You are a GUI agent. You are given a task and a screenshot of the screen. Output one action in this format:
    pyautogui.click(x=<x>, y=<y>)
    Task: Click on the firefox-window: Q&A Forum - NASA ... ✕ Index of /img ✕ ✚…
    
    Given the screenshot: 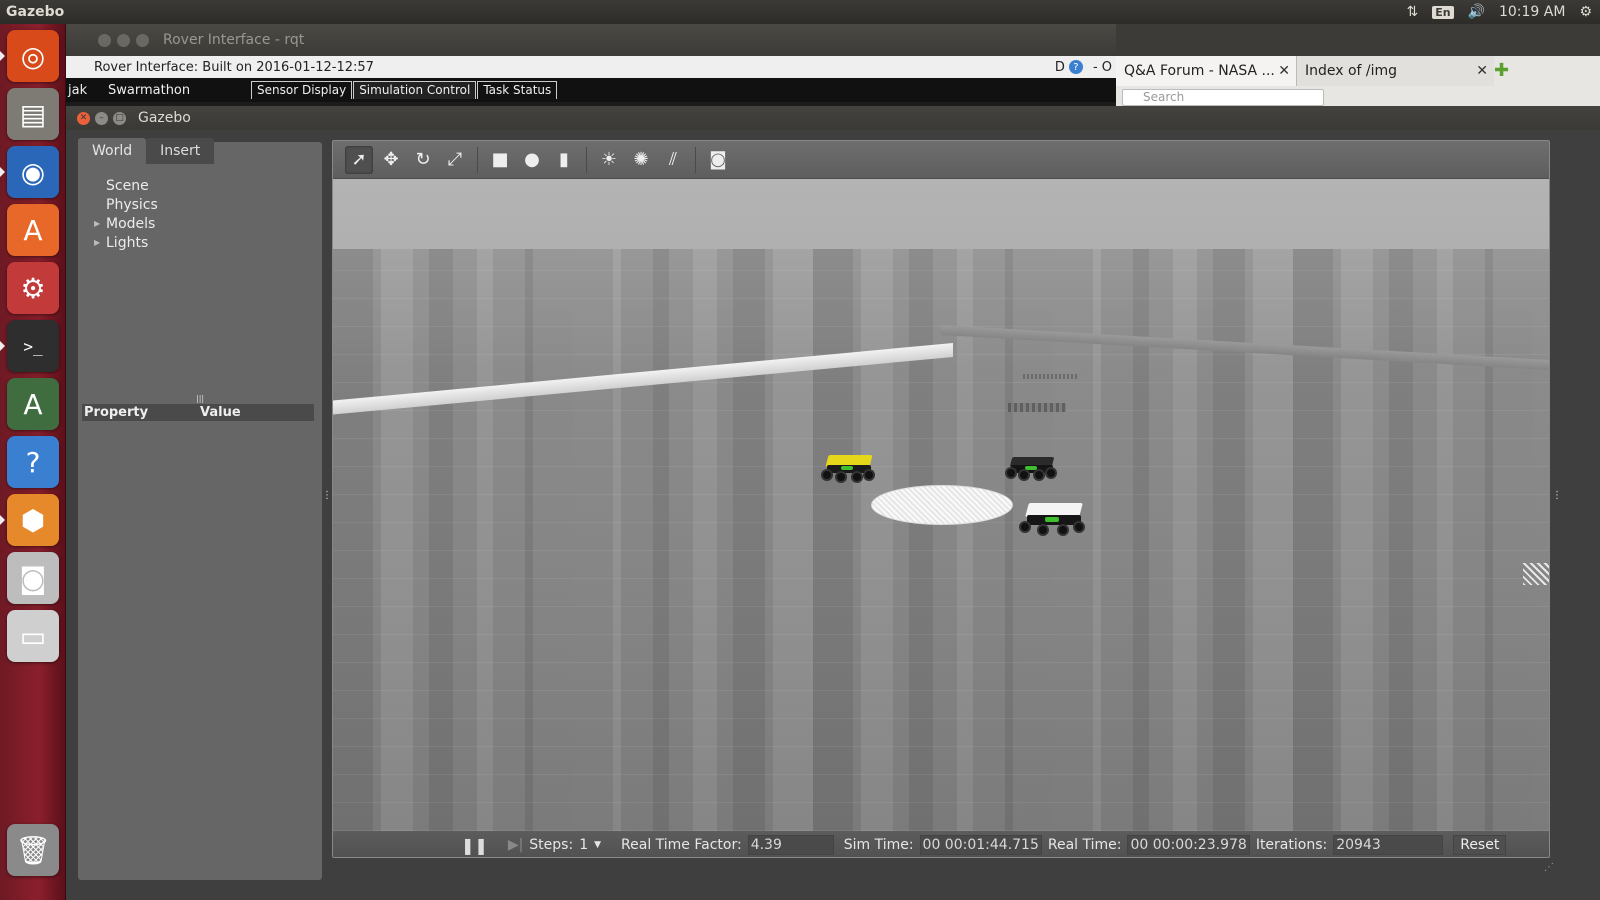 What is the action you would take?
    pyautogui.click(x=1358, y=81)
    